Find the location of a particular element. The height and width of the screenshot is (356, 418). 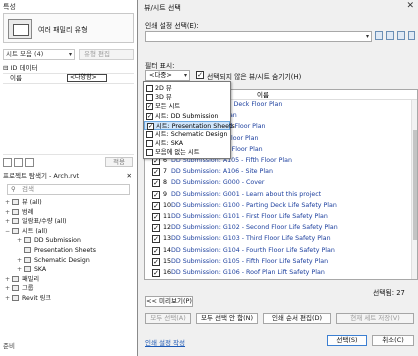

filter-option: 시트: Schematic Design is located at coordinates (187, 134).